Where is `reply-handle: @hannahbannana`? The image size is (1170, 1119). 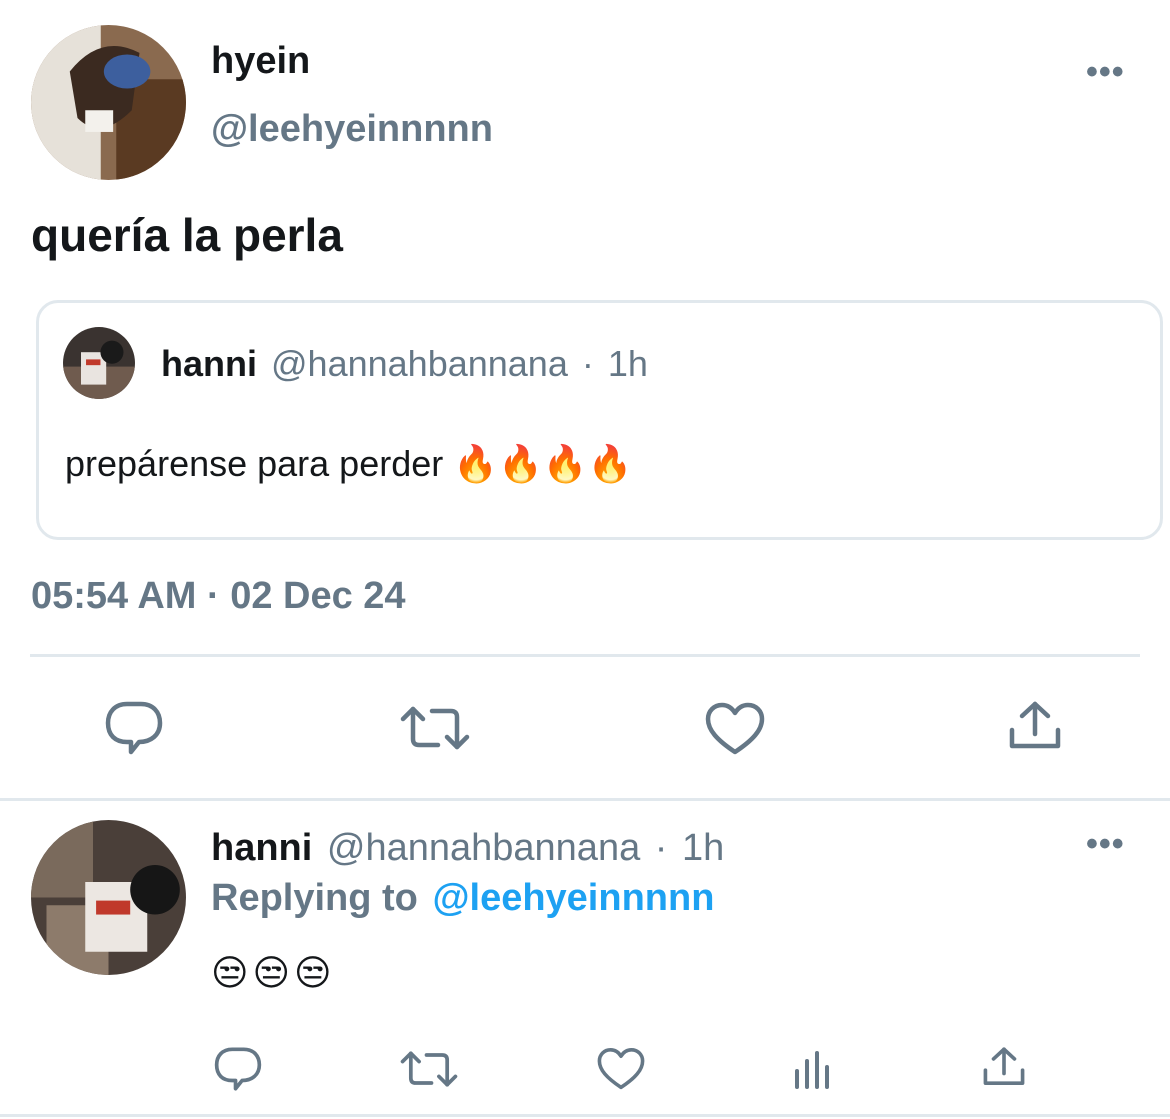
reply-handle: @hannahbannana is located at coordinates (483, 848).